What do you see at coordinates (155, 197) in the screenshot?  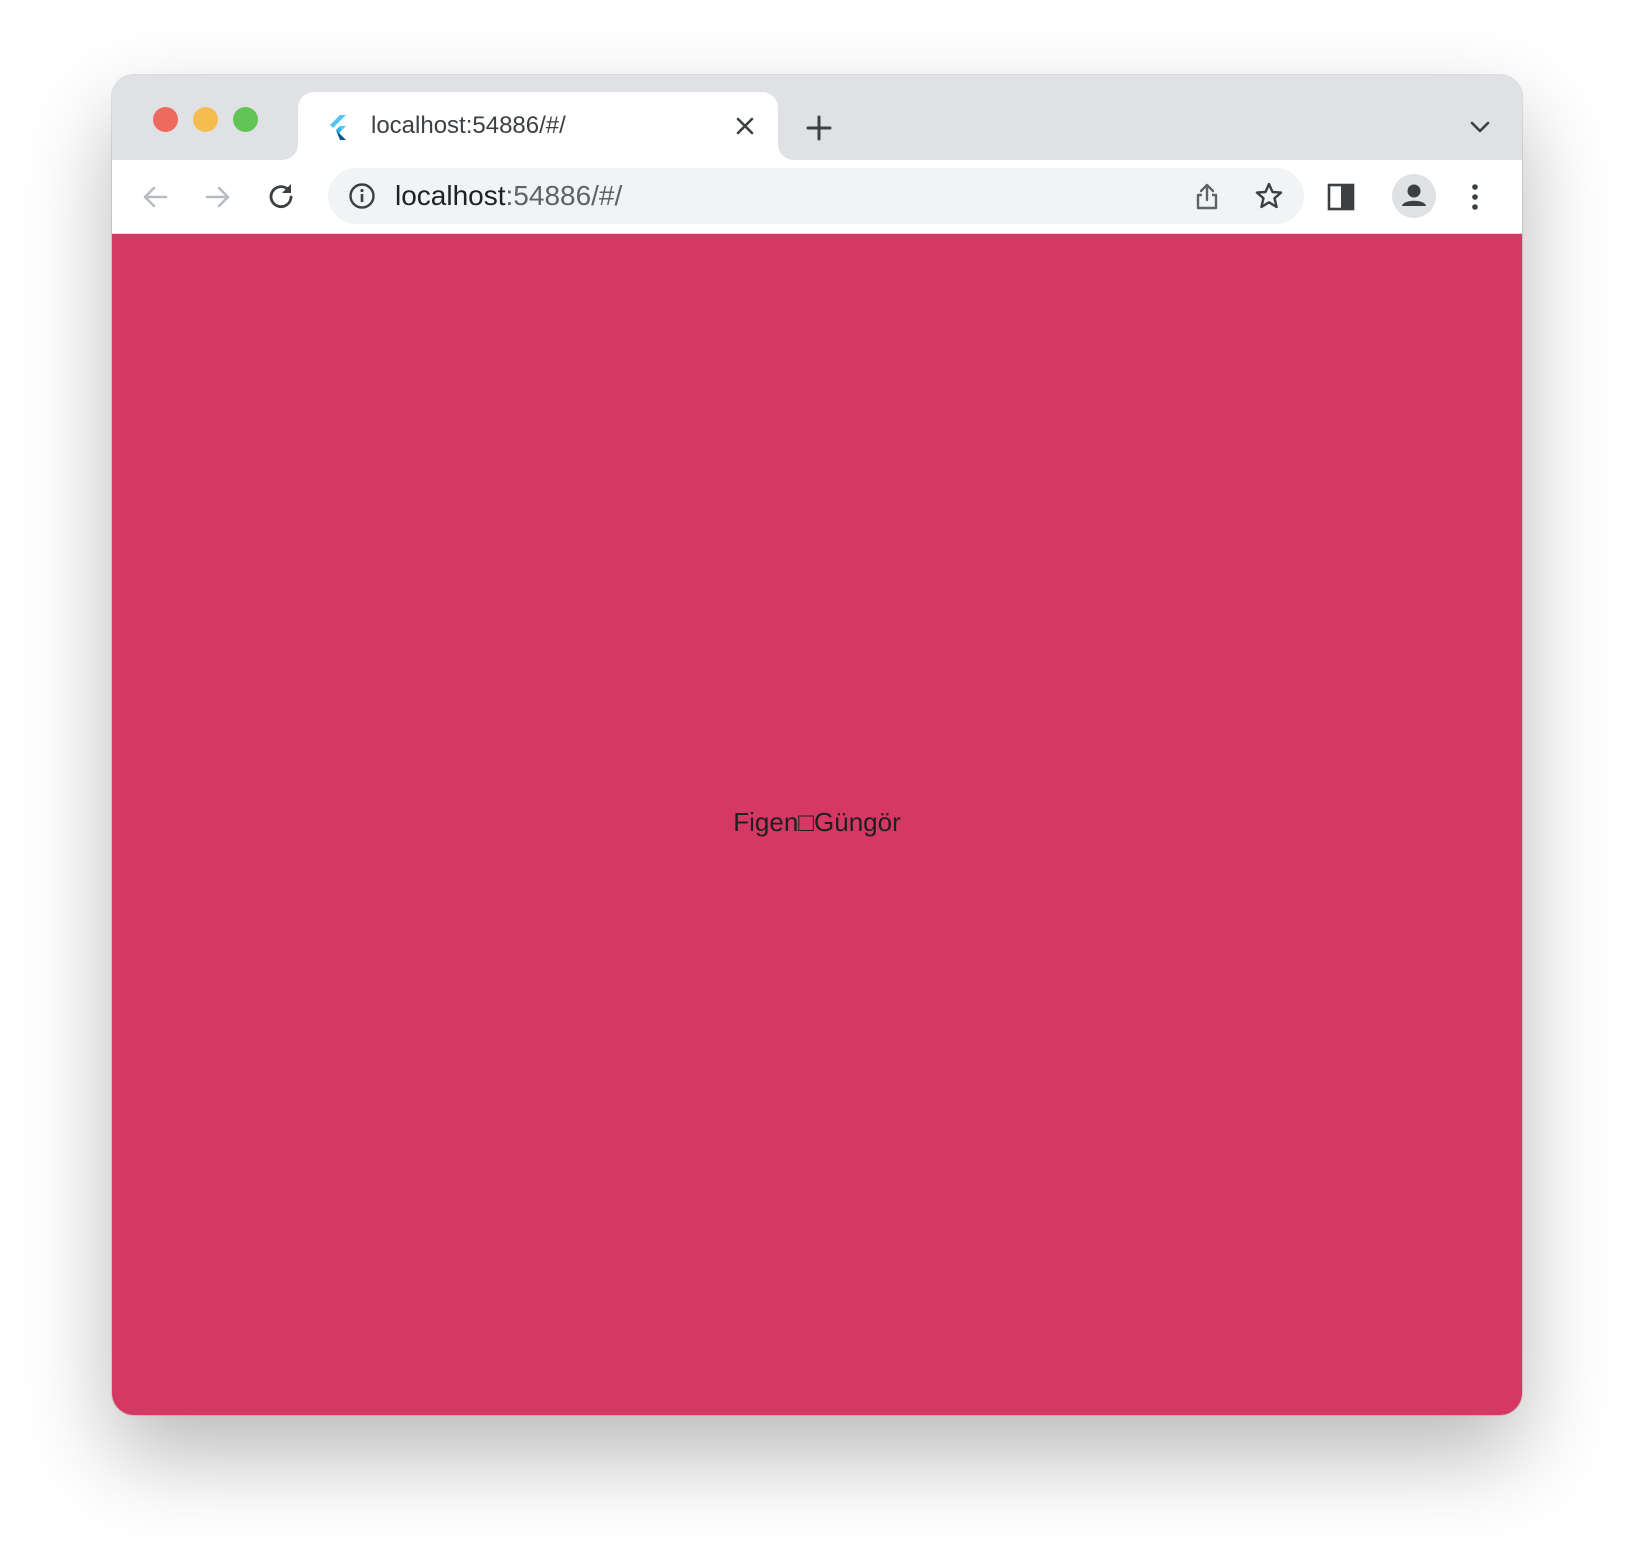 I see `back-arrow-icon` at bounding box center [155, 197].